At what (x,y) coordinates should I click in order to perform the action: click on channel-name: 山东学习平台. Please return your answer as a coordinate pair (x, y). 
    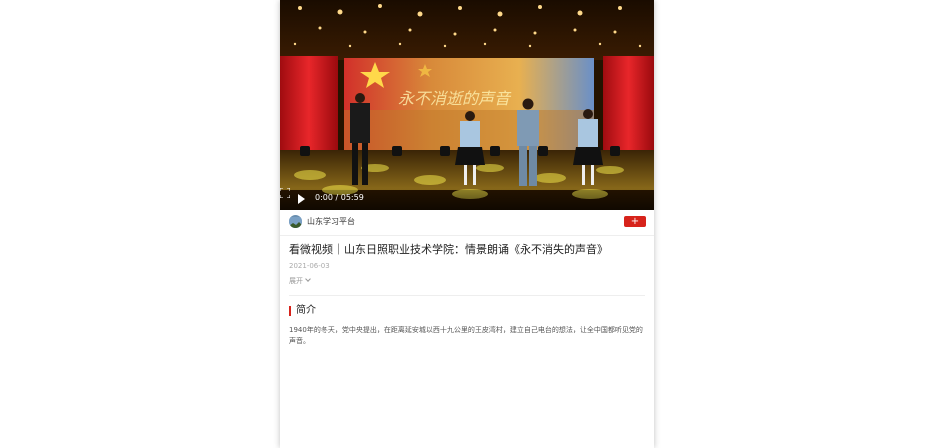
    Looking at the image, I should click on (331, 222).